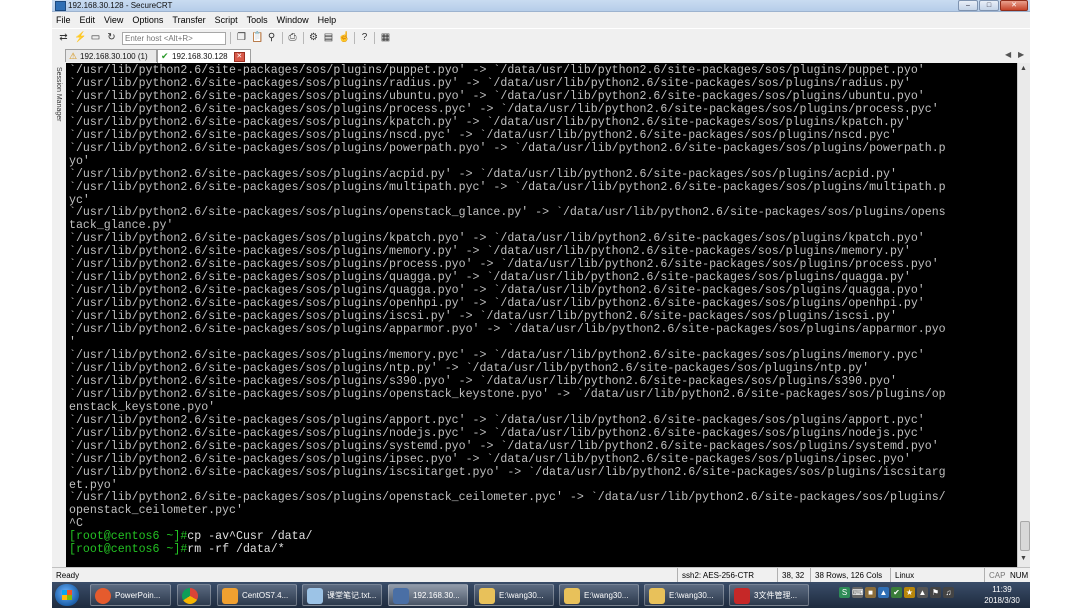  I want to click on shell-command: cp -av^Cusr /data/, so click(250, 537).